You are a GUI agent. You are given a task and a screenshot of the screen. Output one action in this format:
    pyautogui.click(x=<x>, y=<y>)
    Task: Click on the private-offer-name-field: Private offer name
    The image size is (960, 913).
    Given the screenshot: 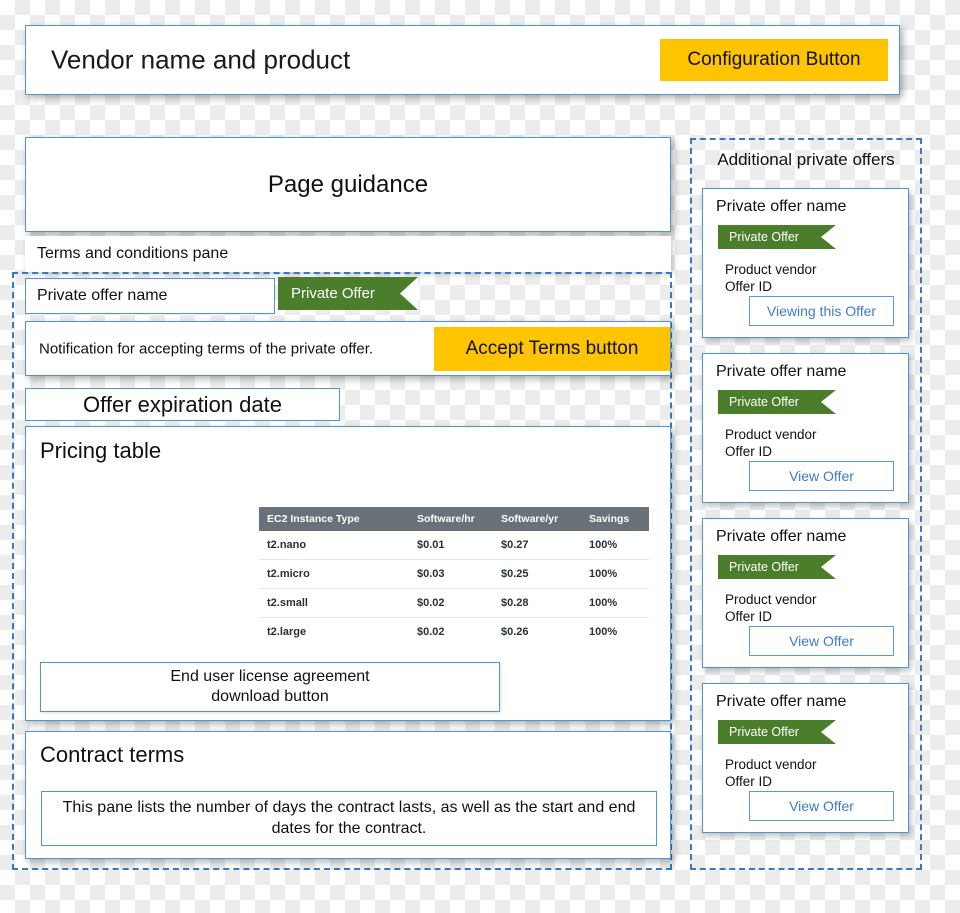 What is the action you would take?
    pyautogui.click(x=150, y=296)
    